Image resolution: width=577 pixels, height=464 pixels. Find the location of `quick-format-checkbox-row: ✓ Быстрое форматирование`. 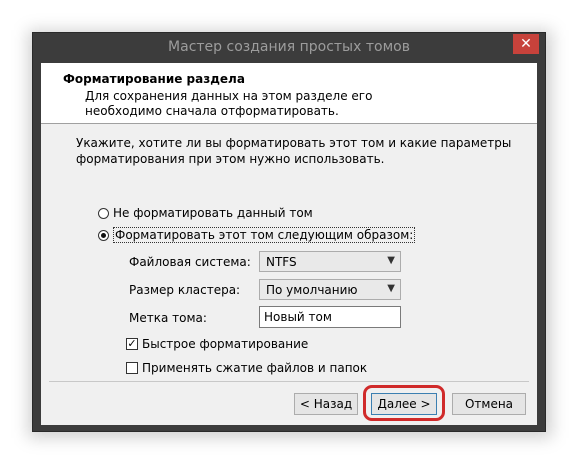

quick-format-checkbox-row: ✓ Быстрое форматирование is located at coordinates (217, 344).